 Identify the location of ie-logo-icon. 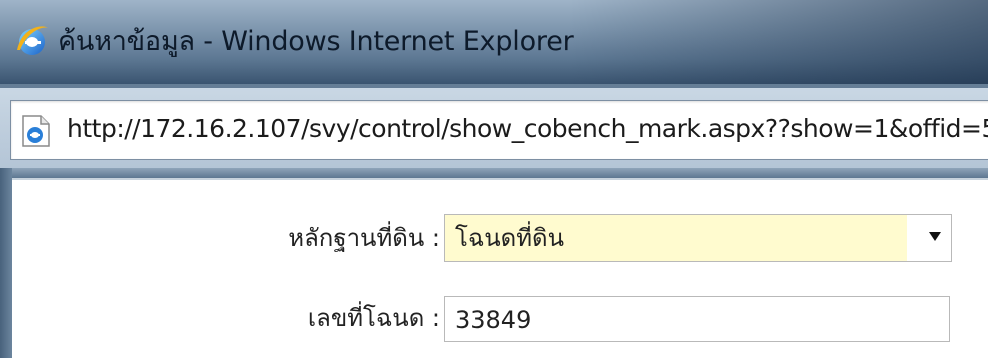
(32, 40).